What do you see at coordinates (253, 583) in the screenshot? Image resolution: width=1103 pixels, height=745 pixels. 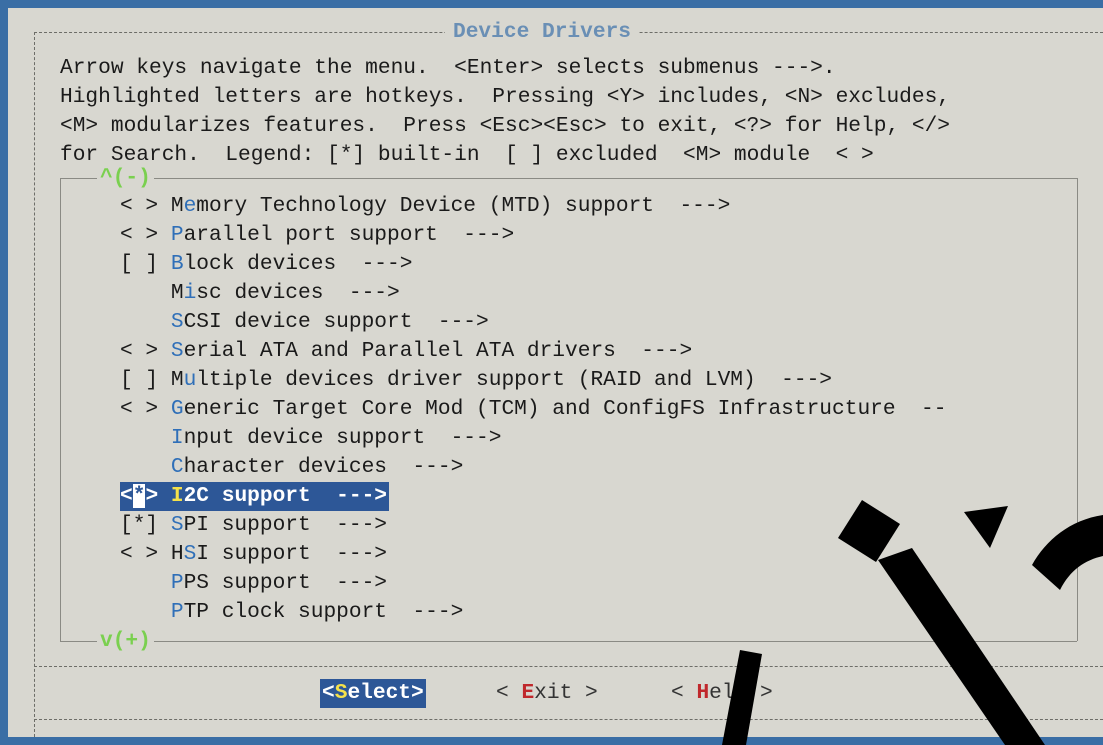 I see `menu-item-pps-support: PPS support --->` at bounding box center [253, 583].